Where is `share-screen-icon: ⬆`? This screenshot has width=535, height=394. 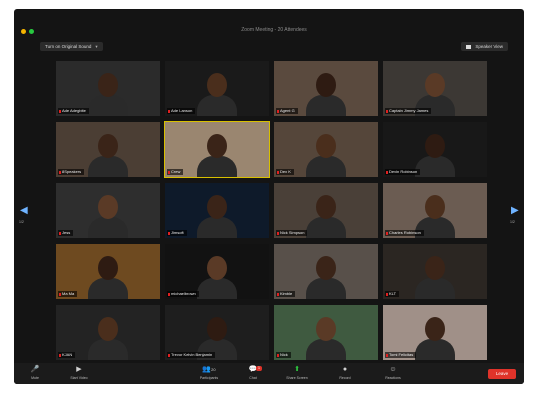
share-screen-icon: ⬆ is located at coordinates (297, 369).